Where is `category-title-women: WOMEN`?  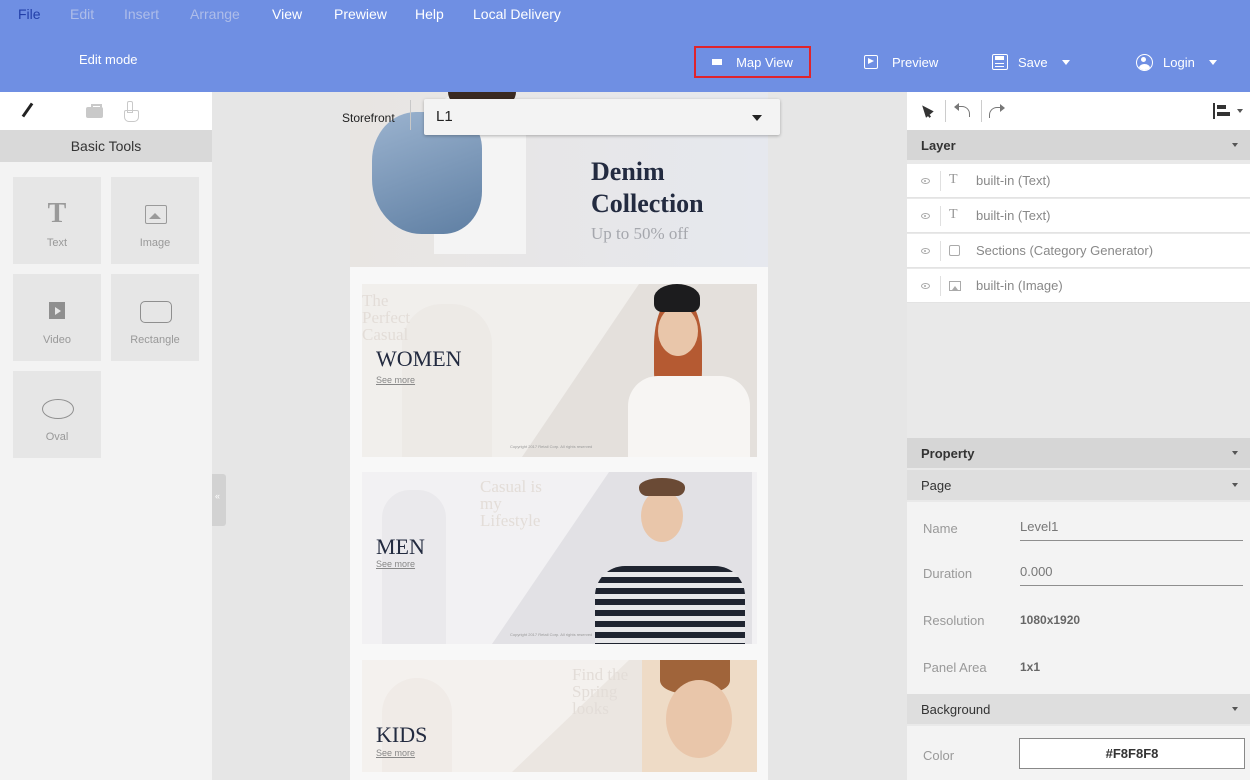 category-title-women: WOMEN is located at coordinates (419, 358).